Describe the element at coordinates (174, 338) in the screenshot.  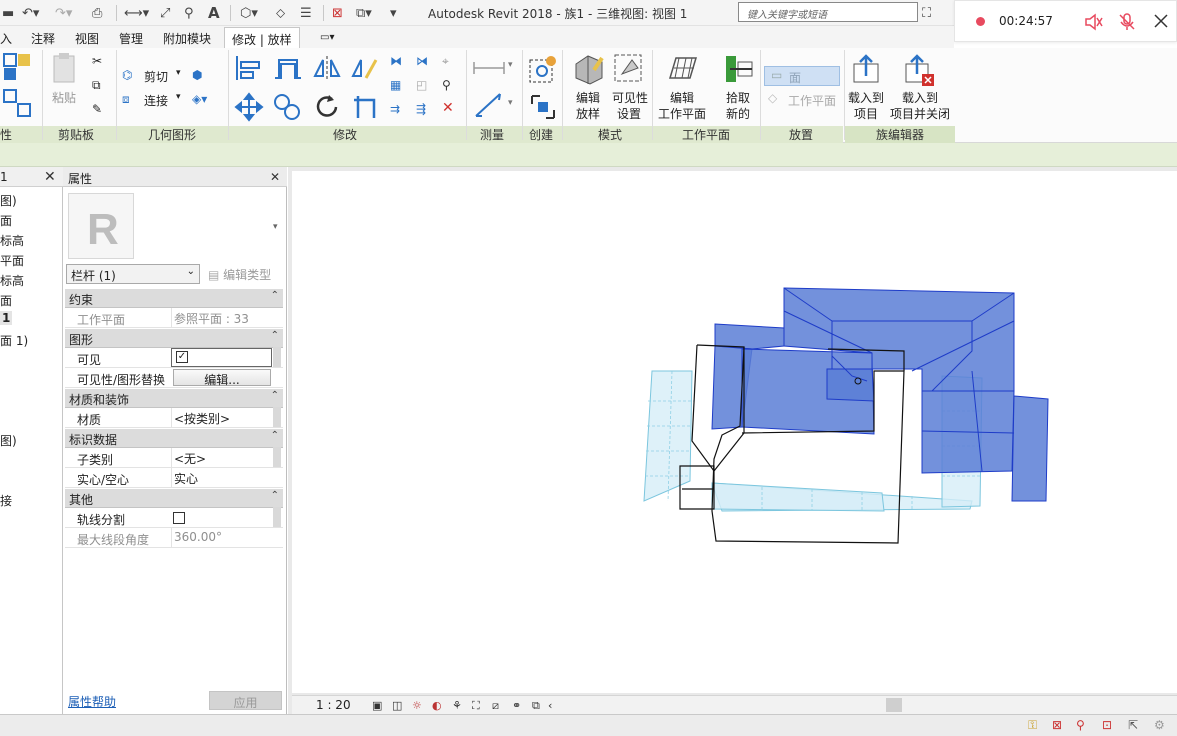
I see `section-graphics: 图形 ⌃` at that location.